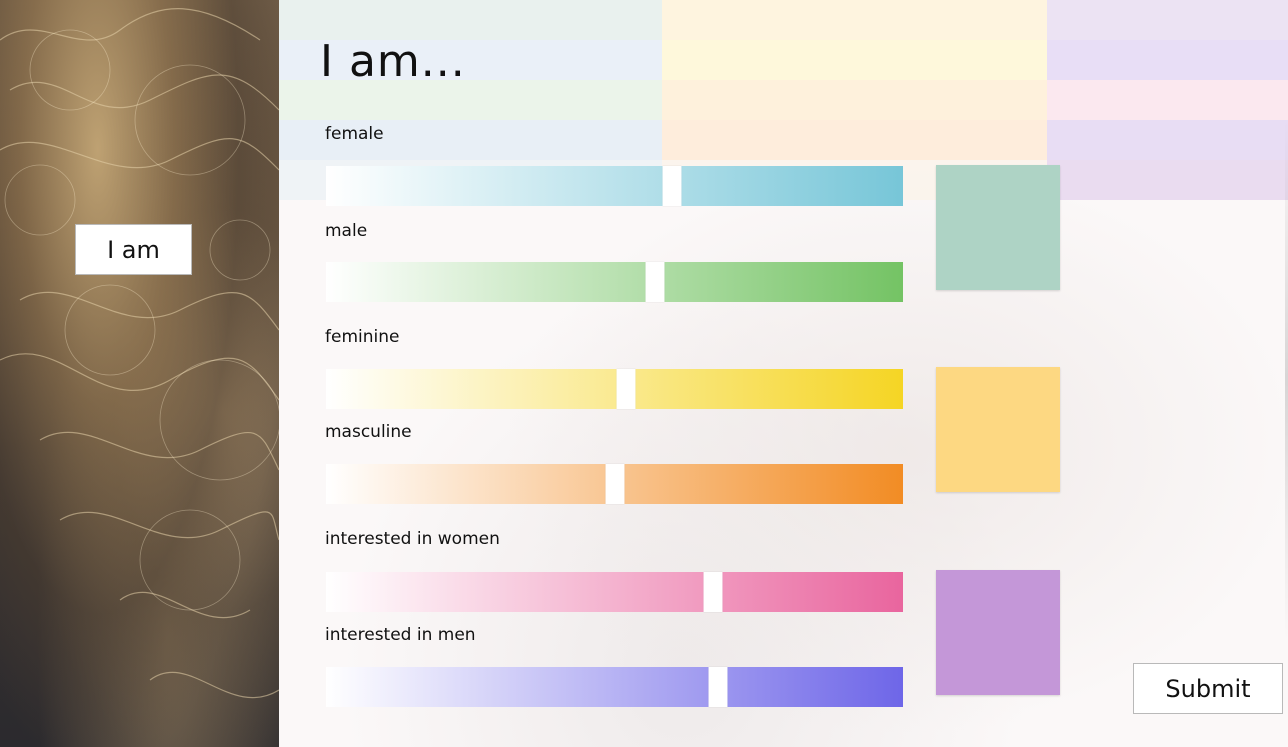  I want to click on feminine-slider-thumb, so click(626, 389).